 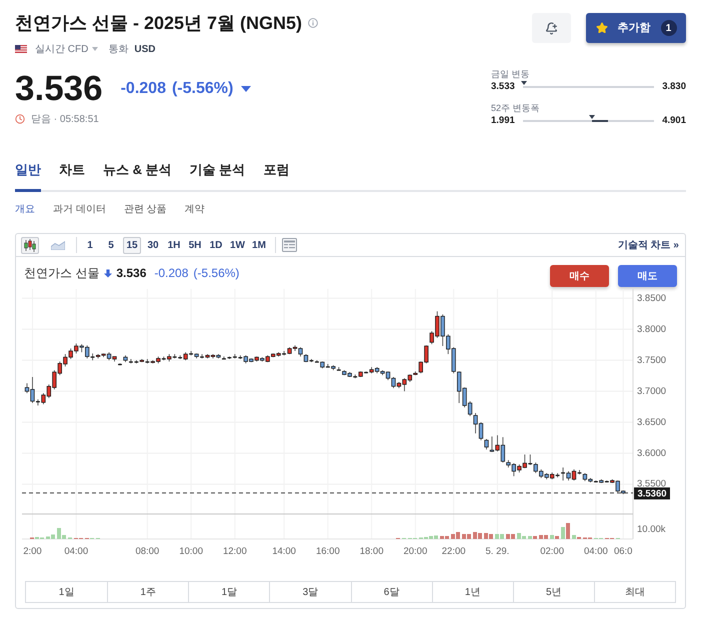 What do you see at coordinates (131, 273) in the screenshot?
I see `chart-price: 3.536` at bounding box center [131, 273].